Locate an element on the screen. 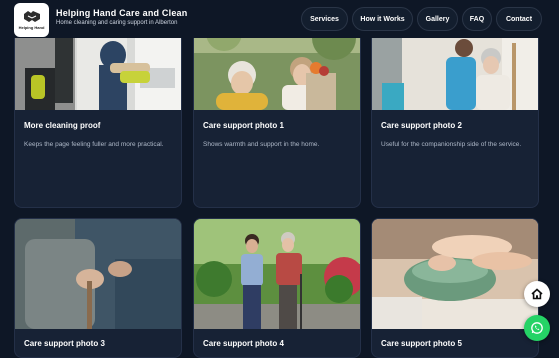  brand-logo: Helping Hand is located at coordinates (31, 20).